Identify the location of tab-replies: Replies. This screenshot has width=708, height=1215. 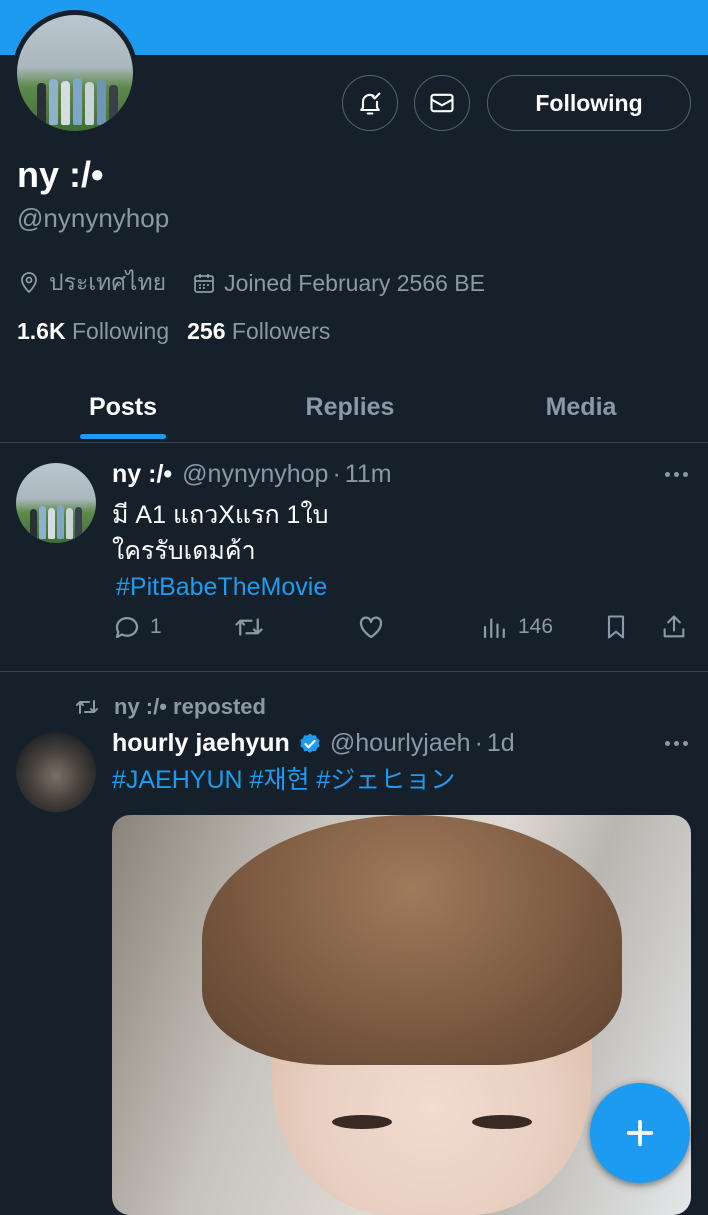
(350, 407).